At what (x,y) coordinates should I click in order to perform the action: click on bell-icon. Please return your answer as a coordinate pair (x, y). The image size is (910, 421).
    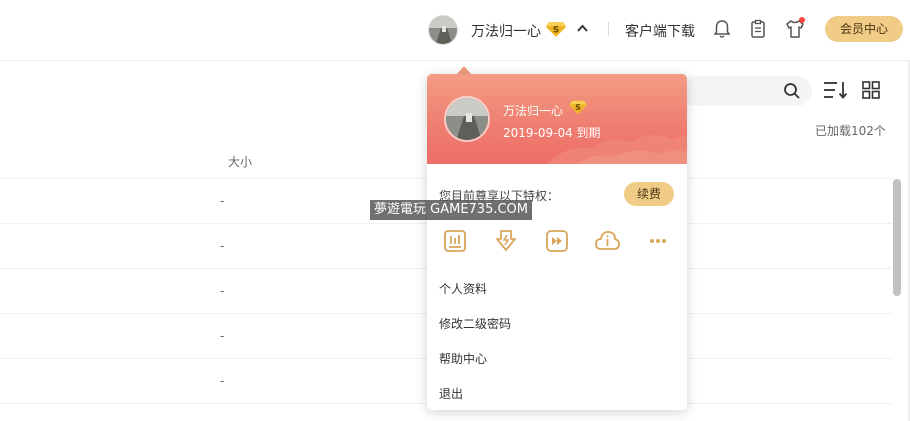
    Looking at the image, I should click on (722, 29).